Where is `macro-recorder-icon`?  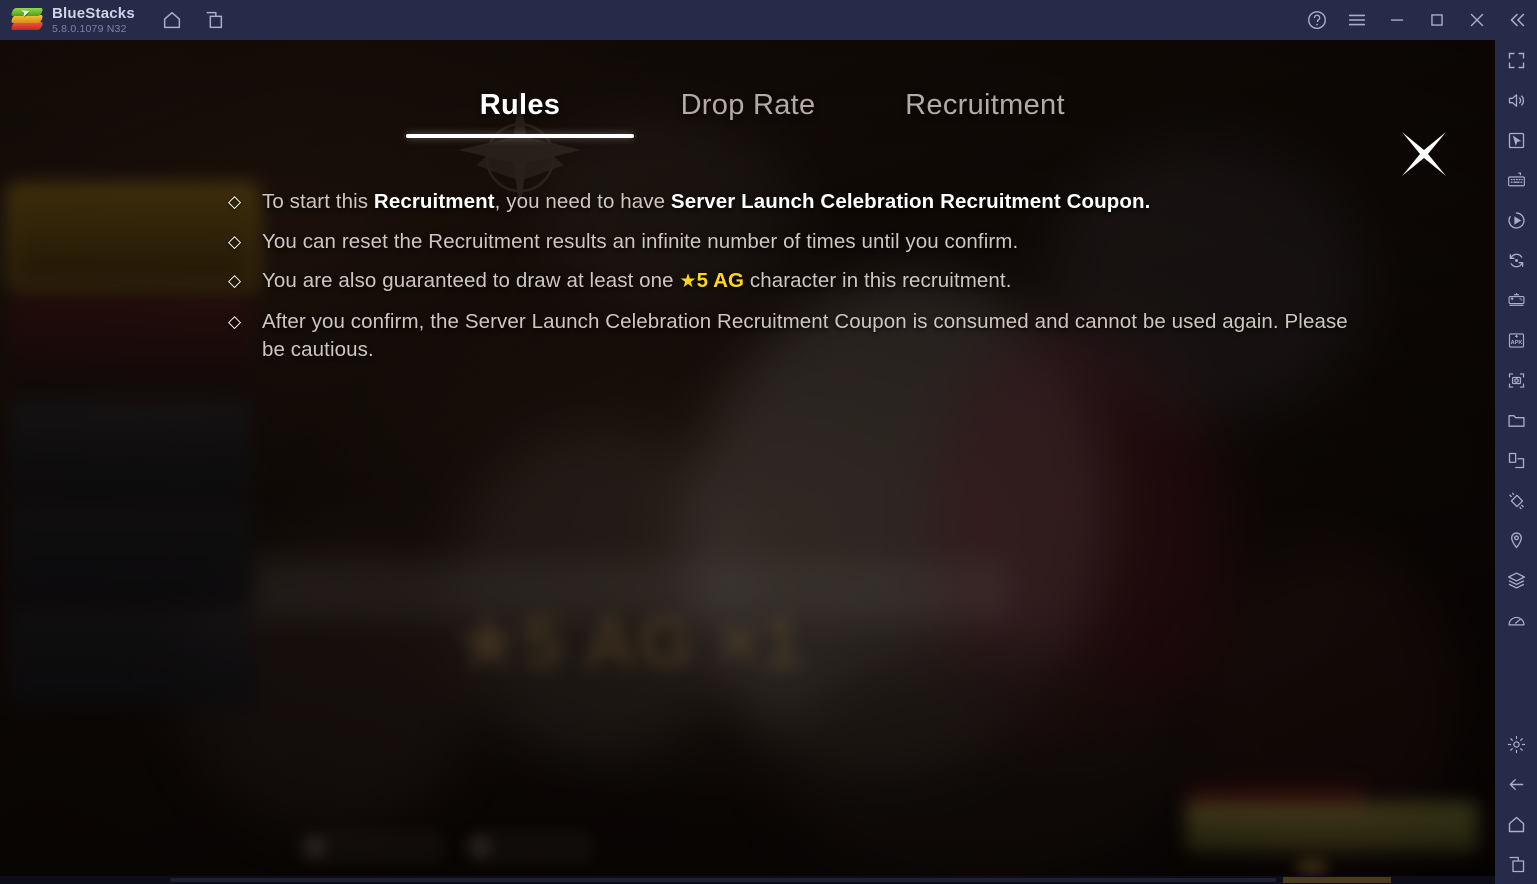
macro-recorder-icon is located at coordinates (1516, 220).